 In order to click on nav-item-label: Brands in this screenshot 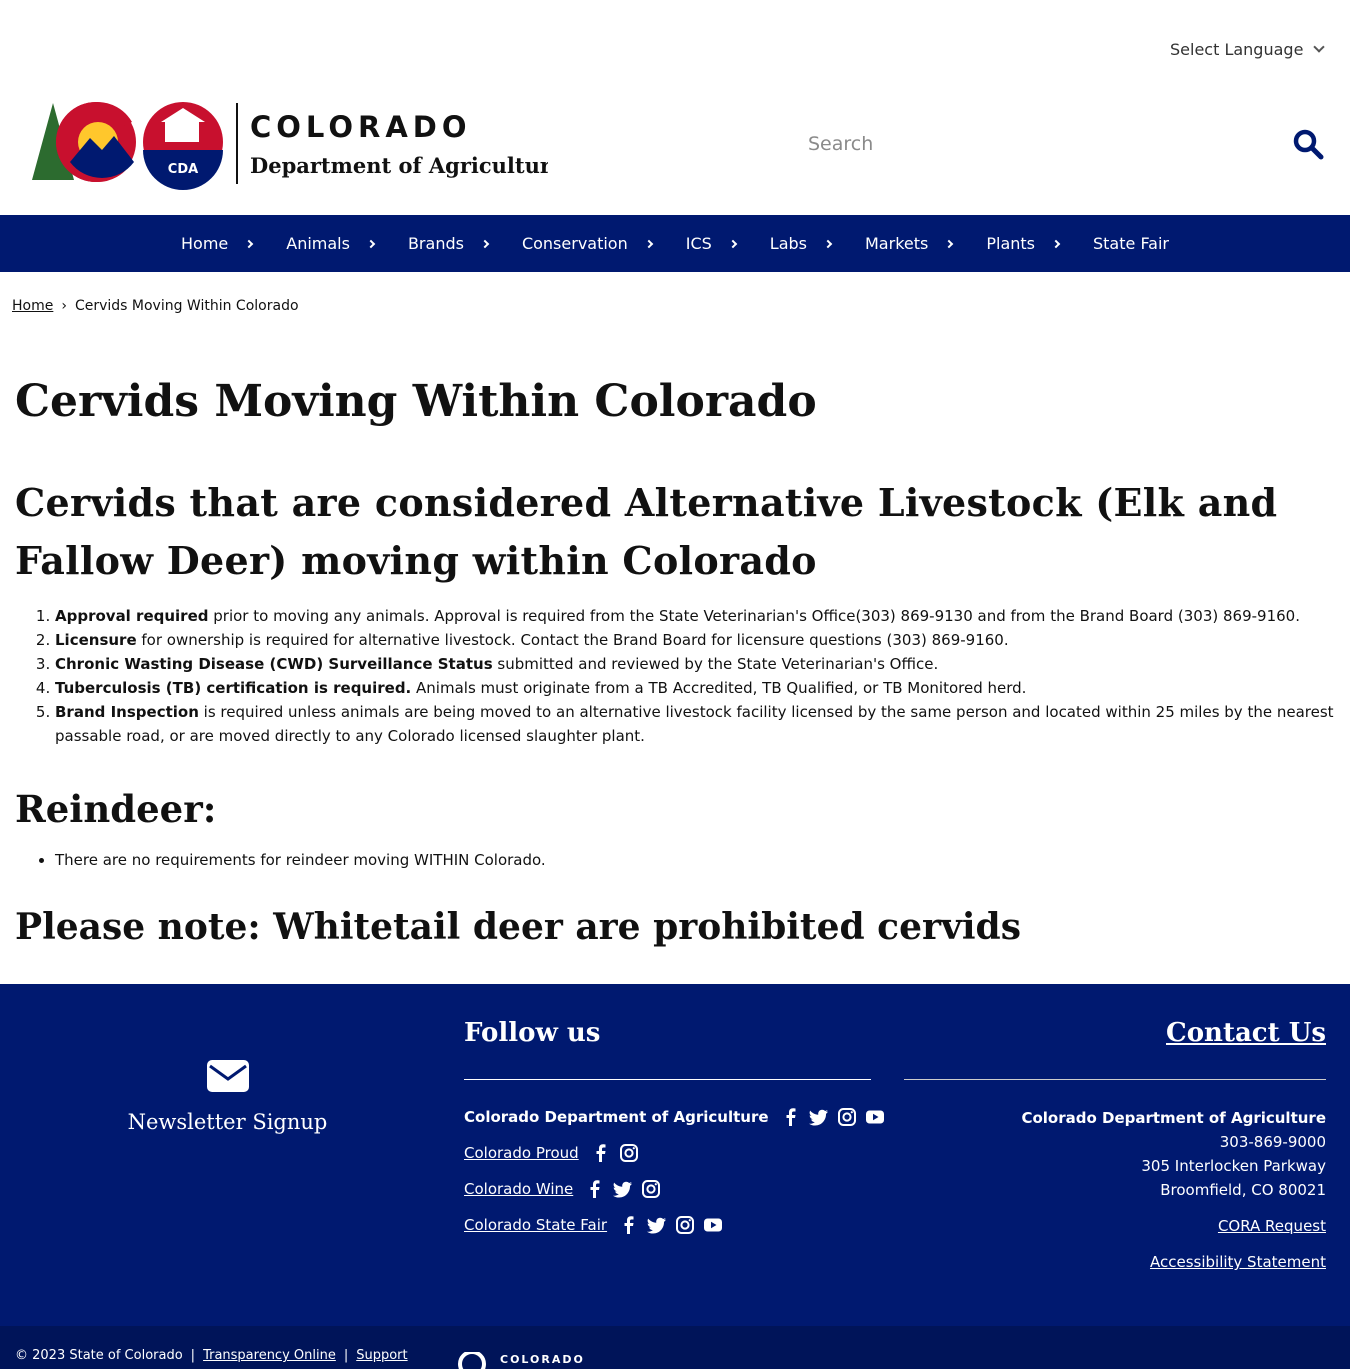, I will do `click(435, 243)`.